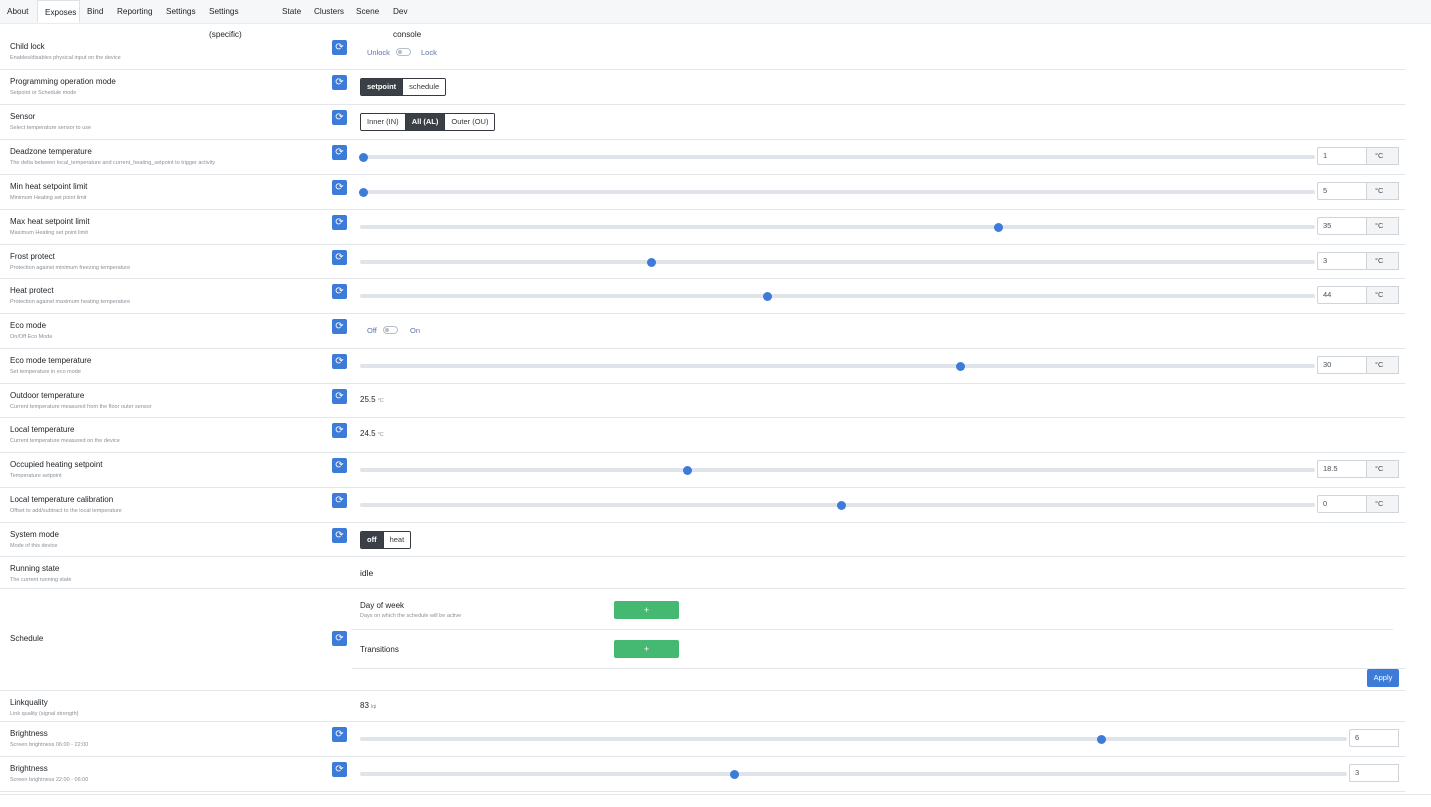 The width and height of the screenshot is (1431, 807). I want to click on reading-value: 83 lqi, so click(368, 705).